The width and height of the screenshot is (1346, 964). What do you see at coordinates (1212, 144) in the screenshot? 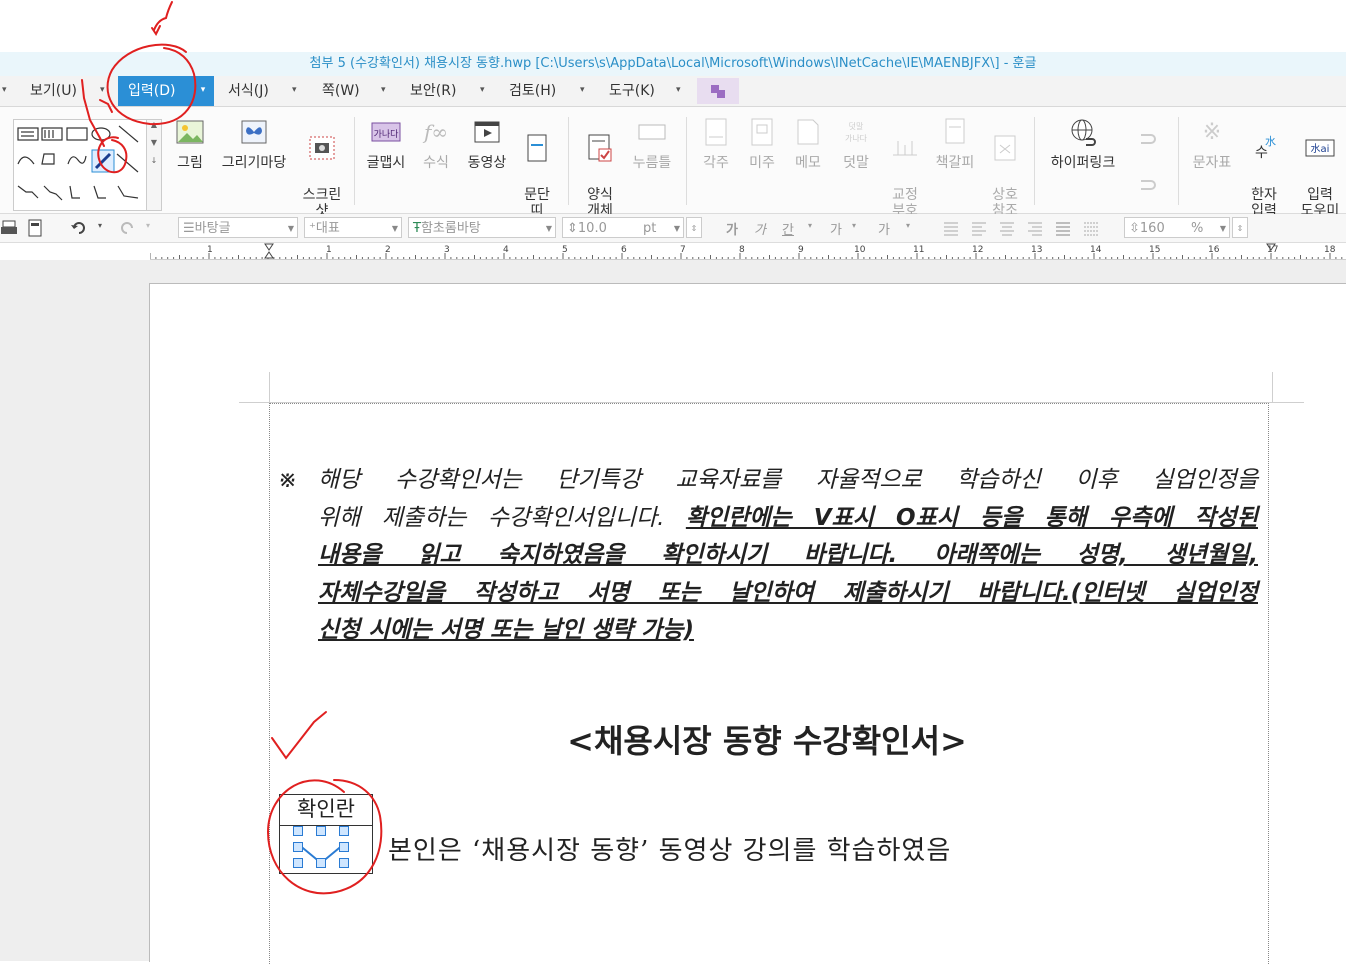
I see `char-map-button: ※ 문자표` at bounding box center [1212, 144].